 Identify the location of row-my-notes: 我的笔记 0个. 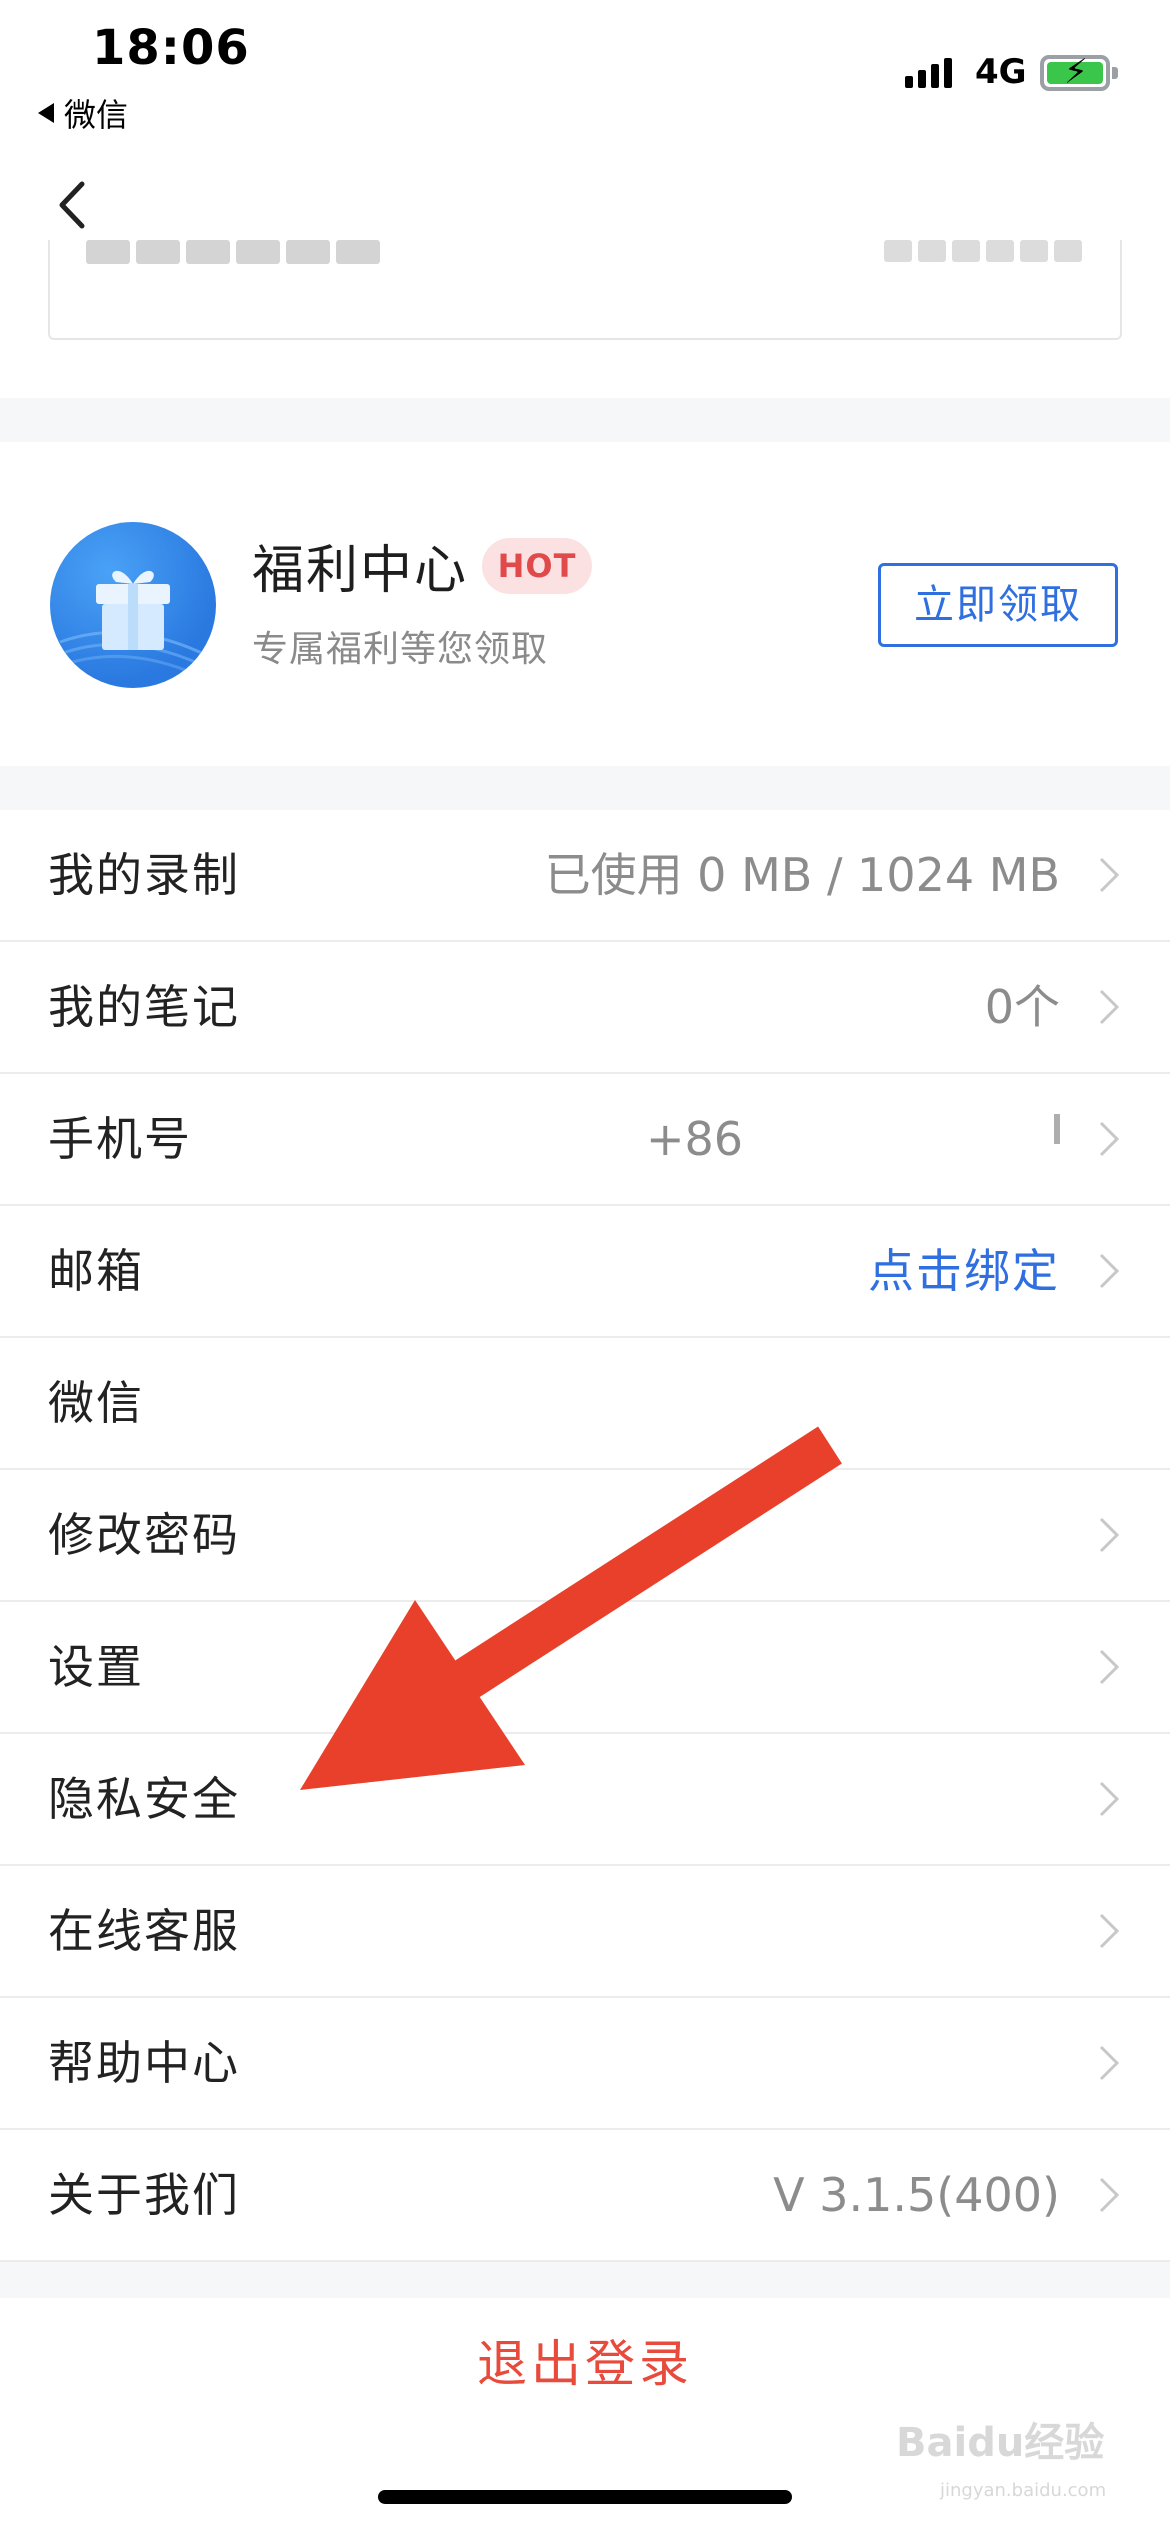
(585, 1008).